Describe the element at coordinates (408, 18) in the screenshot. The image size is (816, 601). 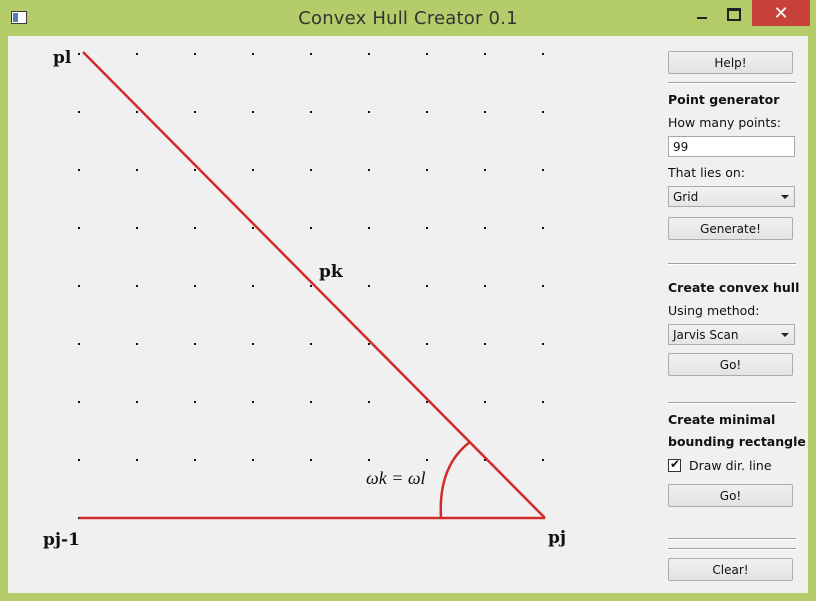
I see `title-bar: Convex Hull Creator 0.1 ✕` at that location.